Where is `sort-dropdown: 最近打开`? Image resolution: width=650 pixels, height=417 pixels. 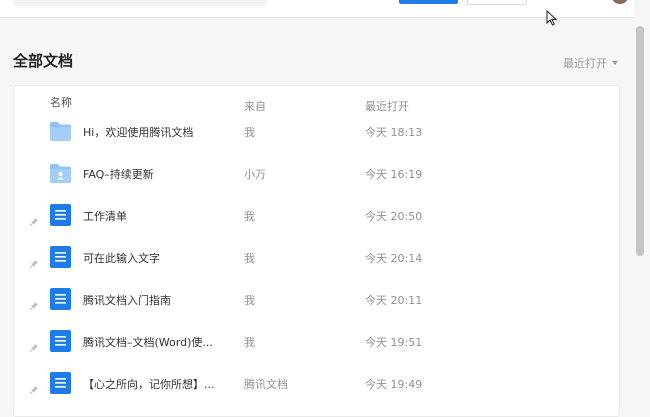 sort-dropdown: 最近打开 is located at coordinates (590, 63).